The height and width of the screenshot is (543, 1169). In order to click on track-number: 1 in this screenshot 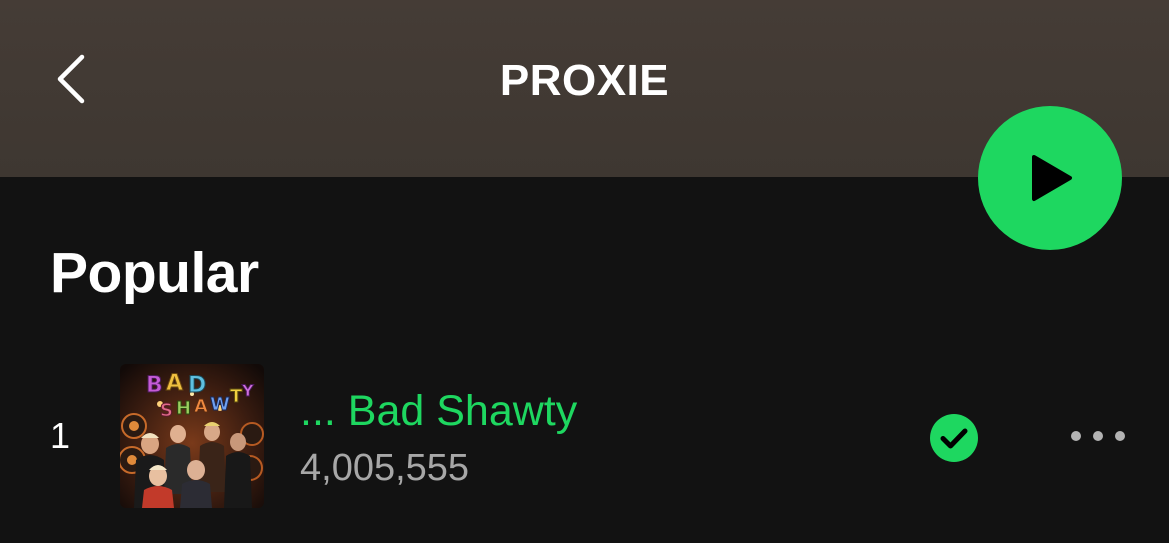, I will do `click(60, 435)`.